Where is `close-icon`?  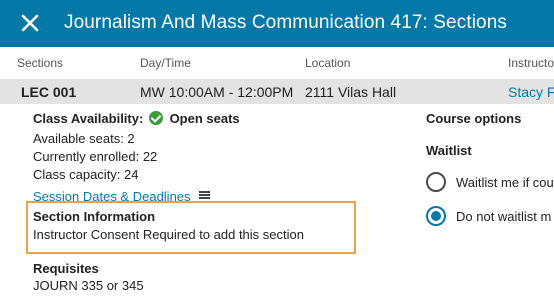 close-icon is located at coordinates (30, 23).